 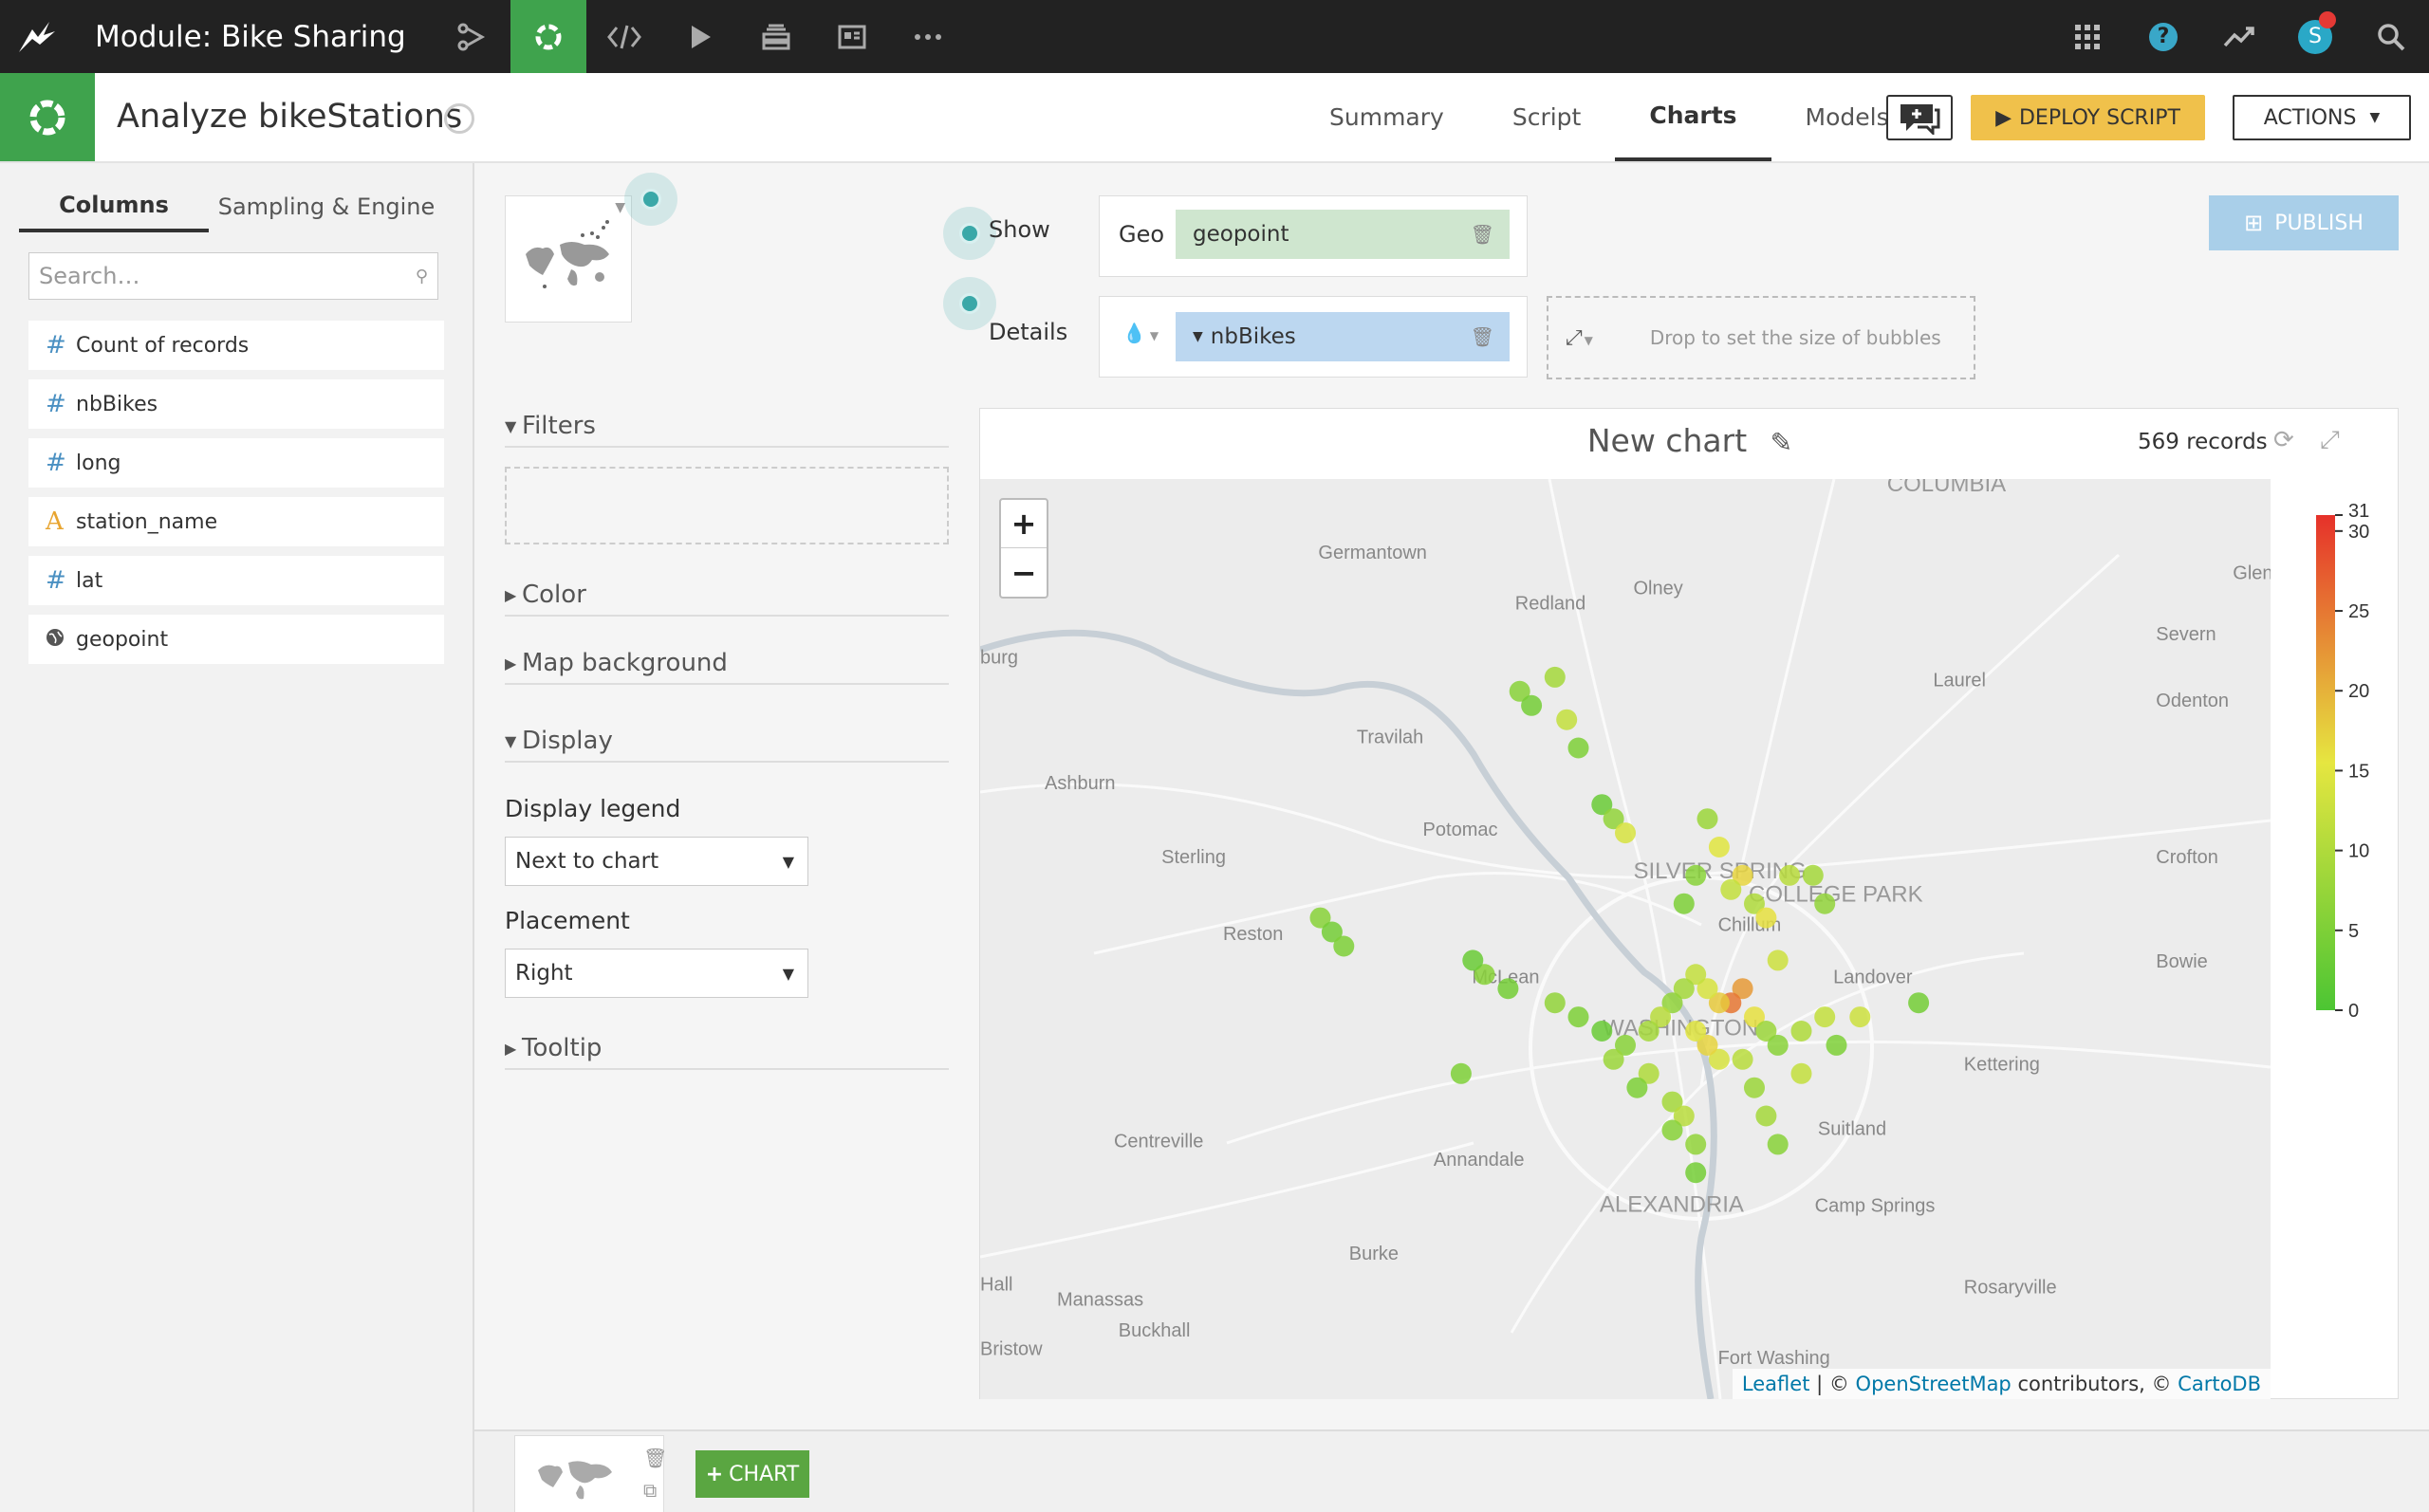 What do you see at coordinates (1343, 234) in the screenshot?
I see `geo-column-pill: geopoint 🗑` at bounding box center [1343, 234].